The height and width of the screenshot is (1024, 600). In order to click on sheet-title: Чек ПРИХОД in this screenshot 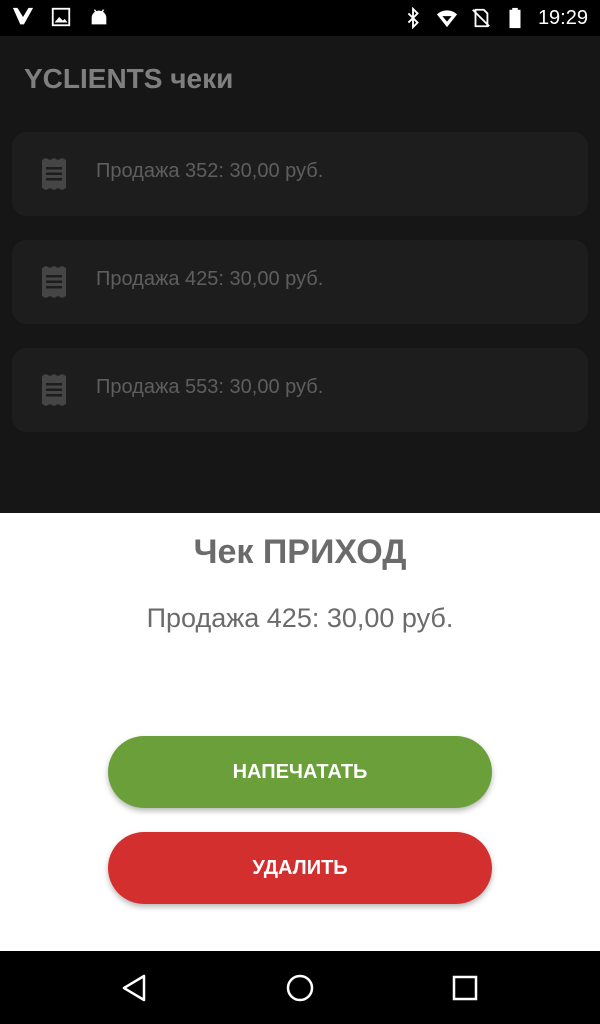, I will do `click(300, 552)`.